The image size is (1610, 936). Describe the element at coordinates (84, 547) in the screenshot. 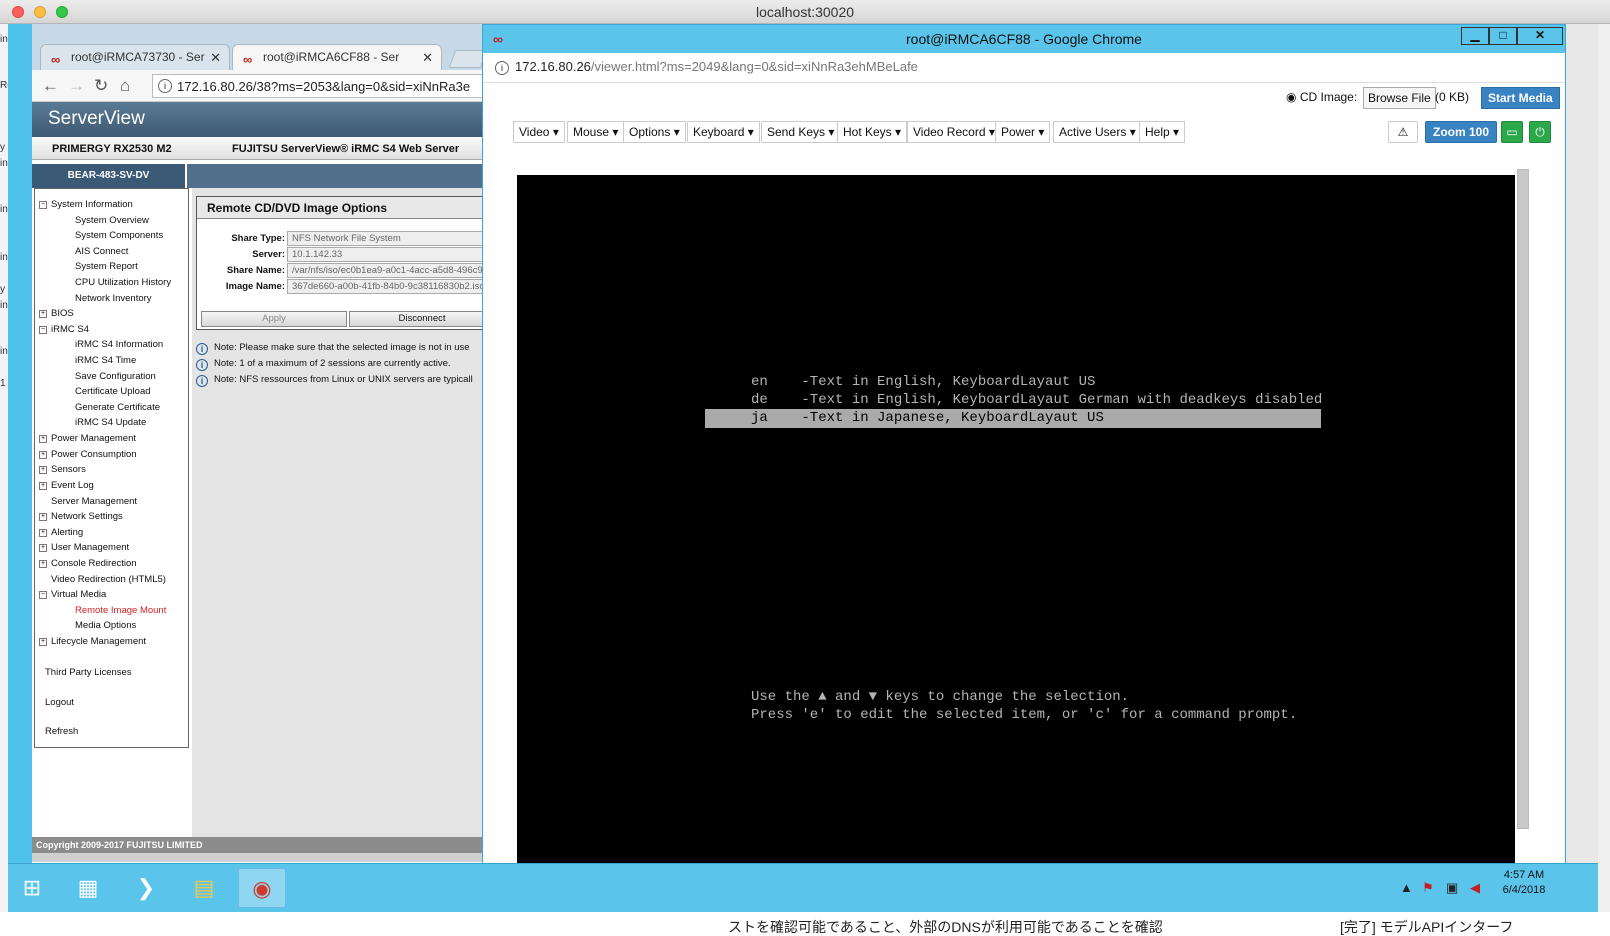

I see `tree-item: + User Management` at that location.